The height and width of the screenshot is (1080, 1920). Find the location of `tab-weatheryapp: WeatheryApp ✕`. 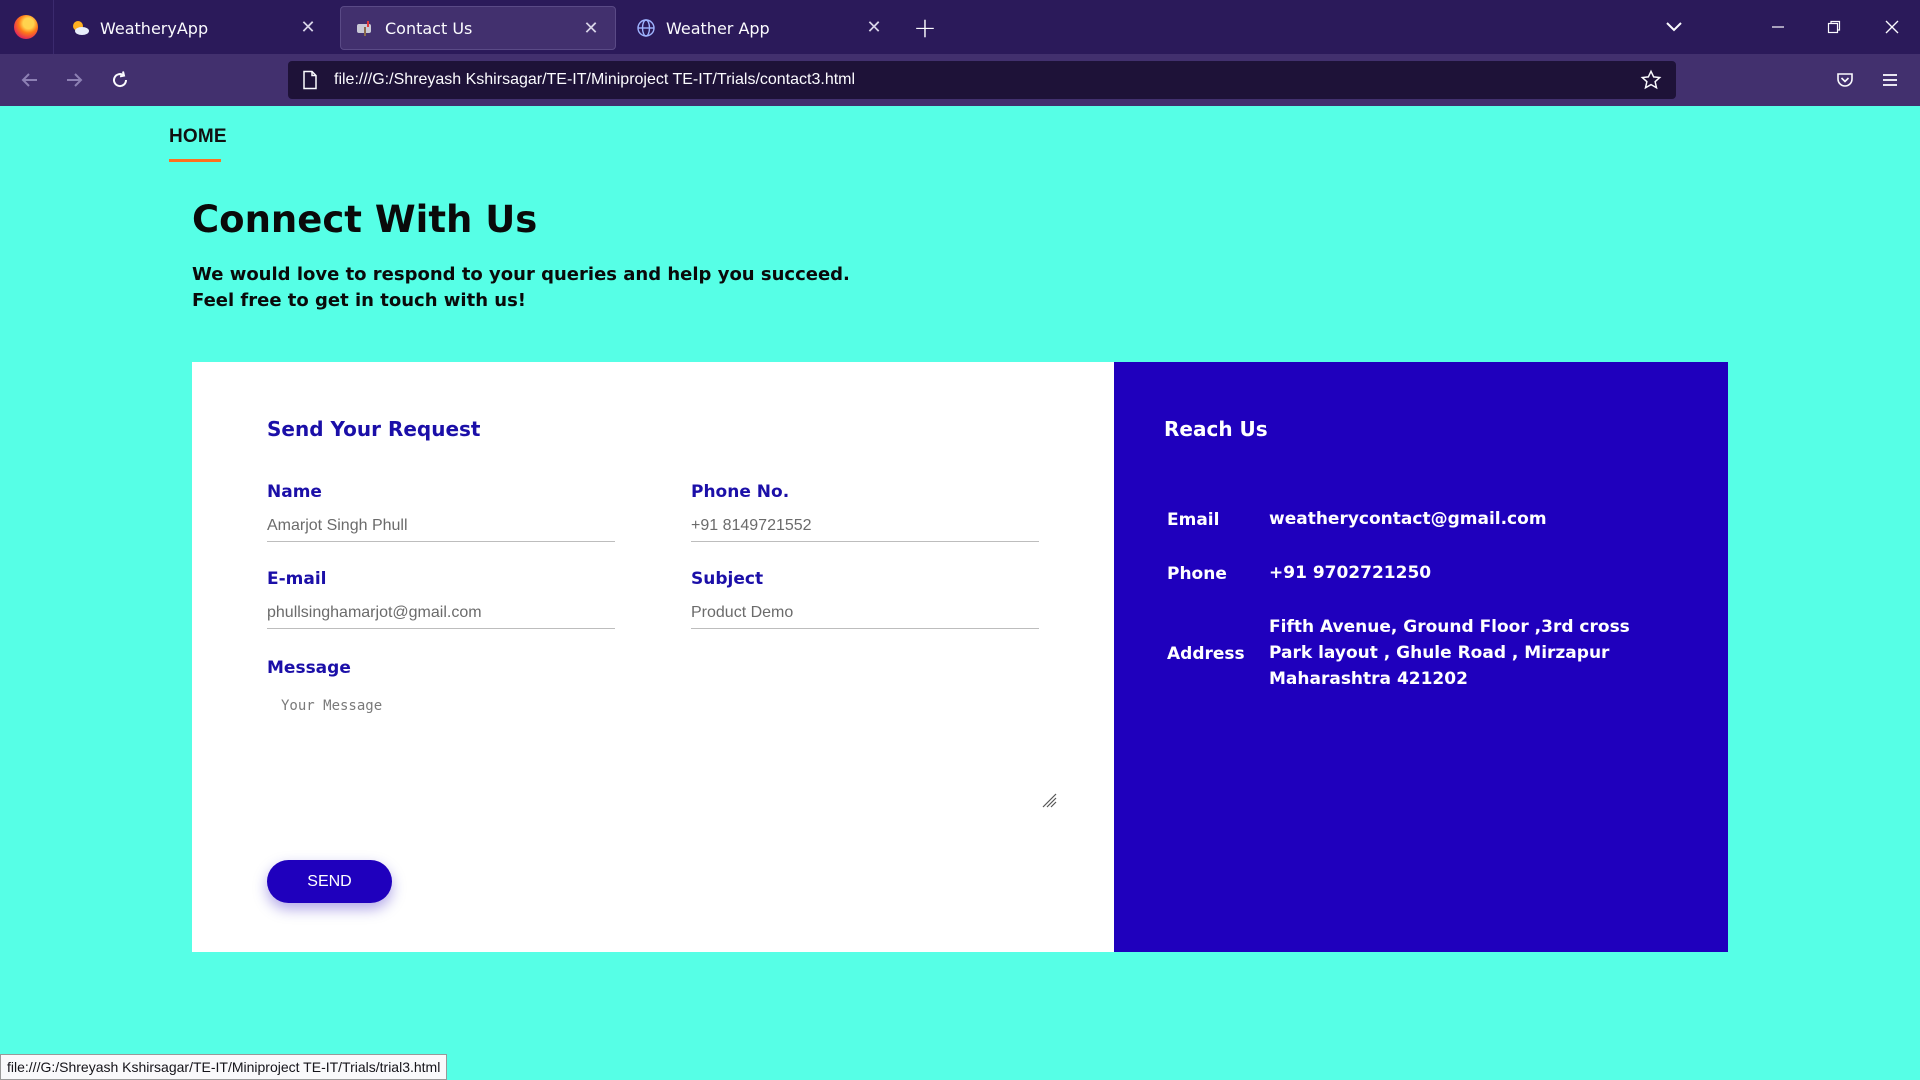

tab-weatheryapp: WeatheryApp ✕ is located at coordinates (194, 28).